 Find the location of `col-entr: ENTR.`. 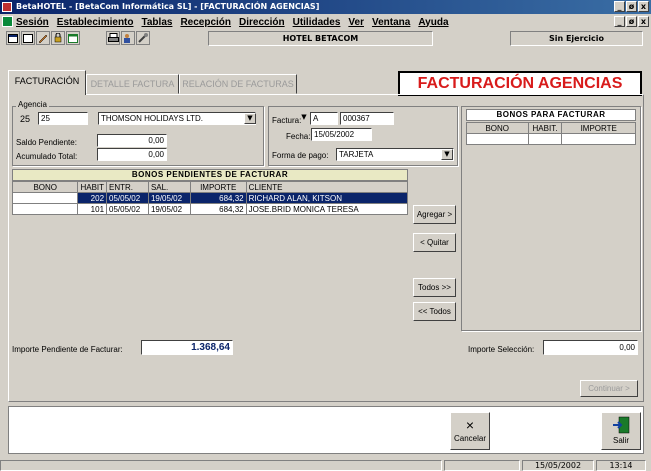

col-entr: ENTR. is located at coordinates (127, 187).